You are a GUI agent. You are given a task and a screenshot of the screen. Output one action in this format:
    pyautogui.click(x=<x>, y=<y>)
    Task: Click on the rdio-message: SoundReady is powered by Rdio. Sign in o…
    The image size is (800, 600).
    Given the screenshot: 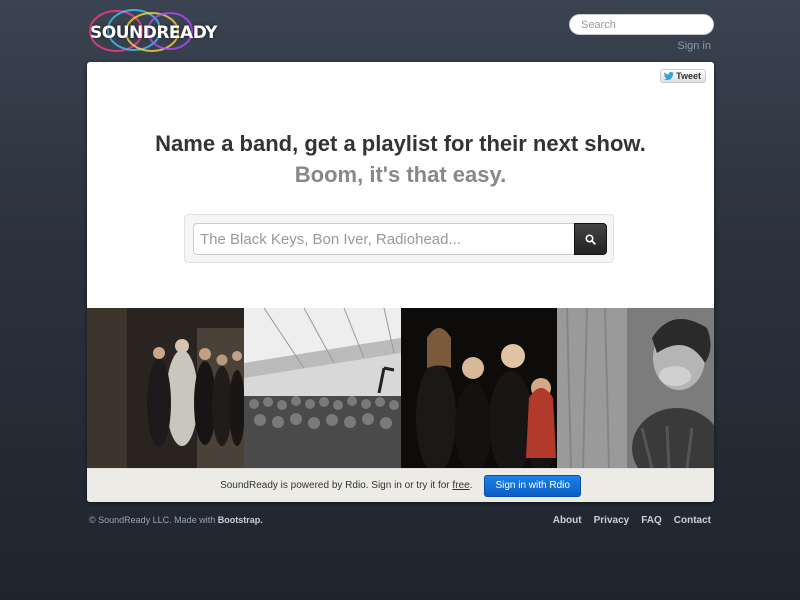 What is the action you would take?
    pyautogui.click(x=346, y=485)
    